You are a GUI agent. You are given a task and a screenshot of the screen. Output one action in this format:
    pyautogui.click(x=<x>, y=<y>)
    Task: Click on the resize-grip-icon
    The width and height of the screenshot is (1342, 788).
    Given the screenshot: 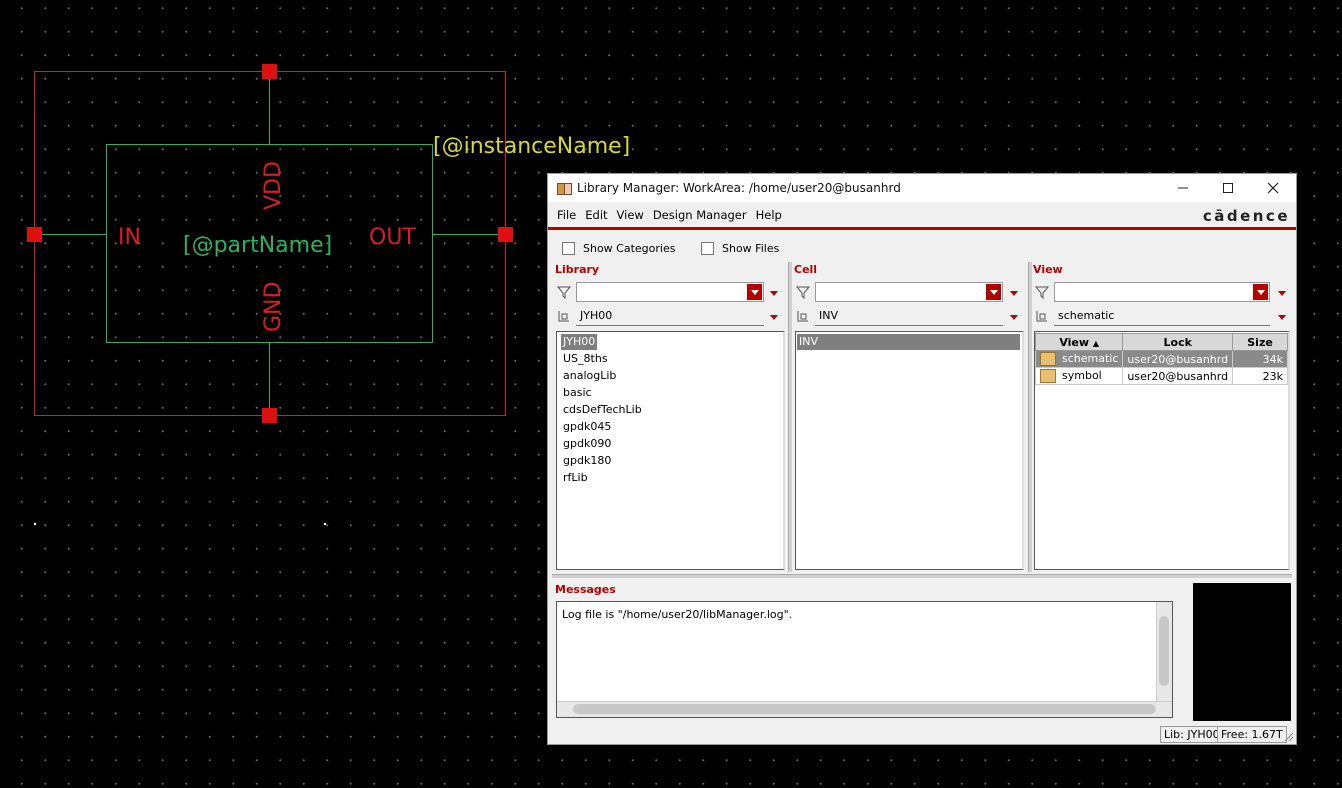 What is the action you would take?
    pyautogui.click(x=1289, y=737)
    